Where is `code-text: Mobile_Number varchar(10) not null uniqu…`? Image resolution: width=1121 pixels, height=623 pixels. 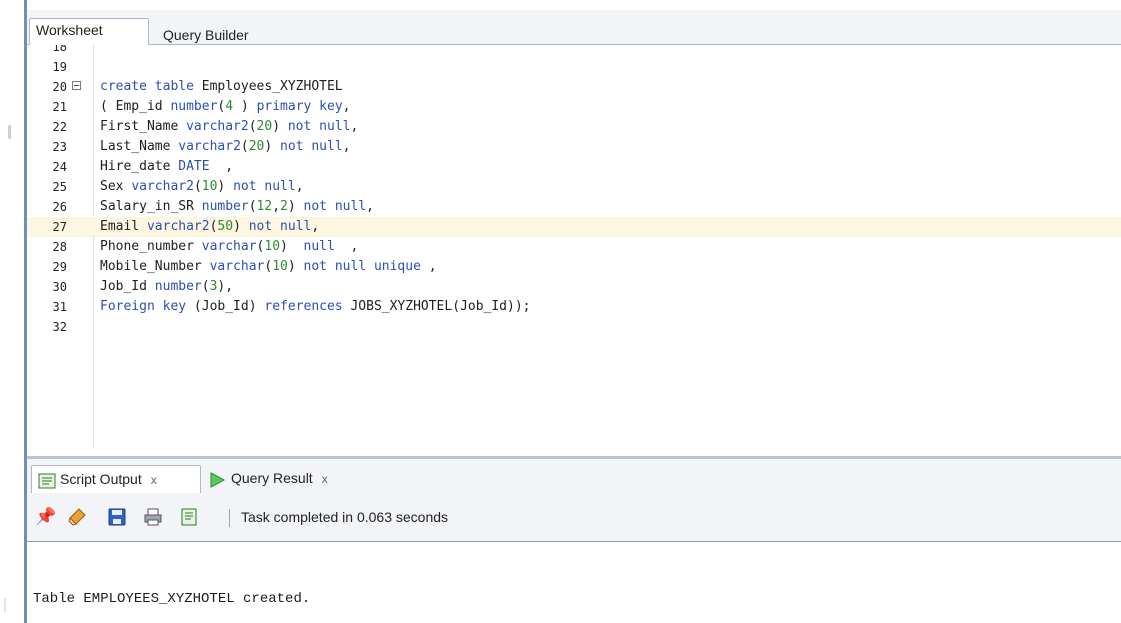 code-text: Mobile_Number varchar(10) not null uniqu… is located at coordinates (268, 266).